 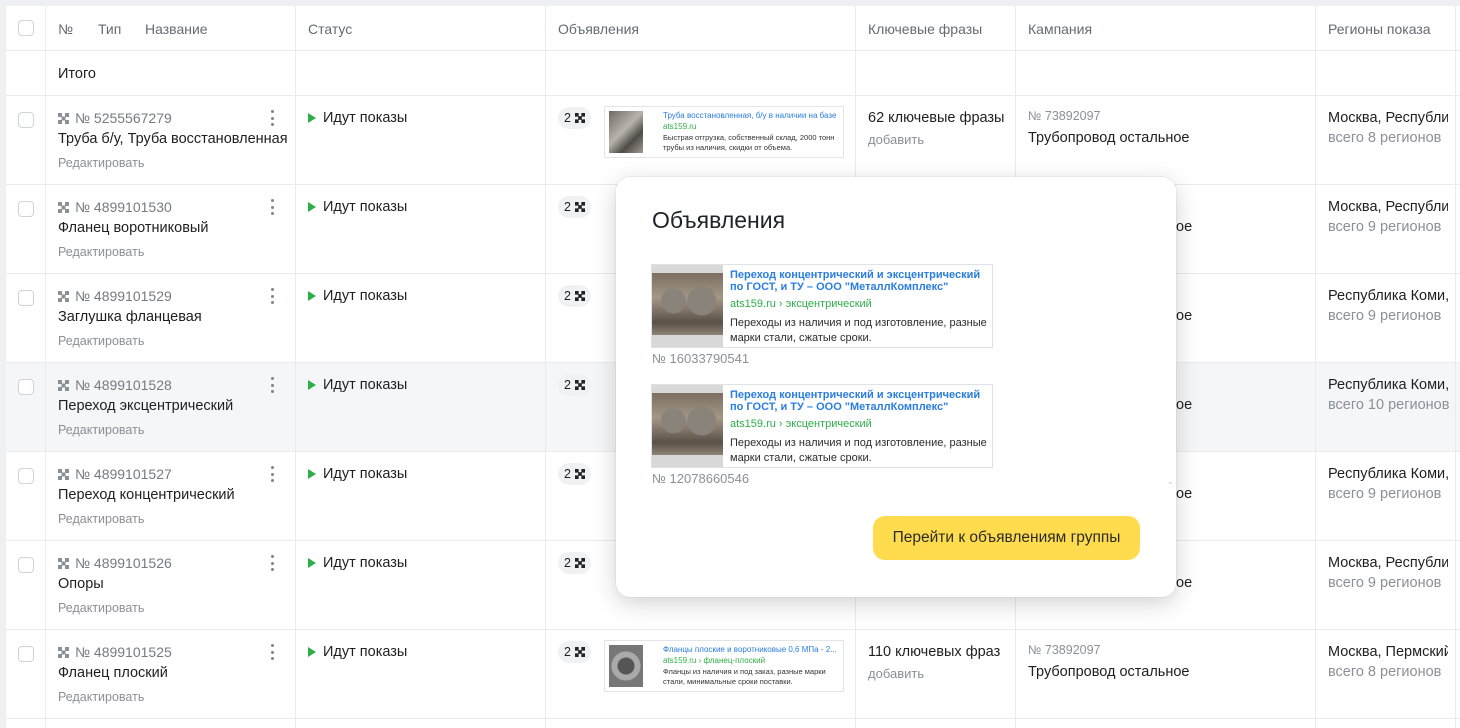 I want to click on play-icon, so click(x=312, y=207).